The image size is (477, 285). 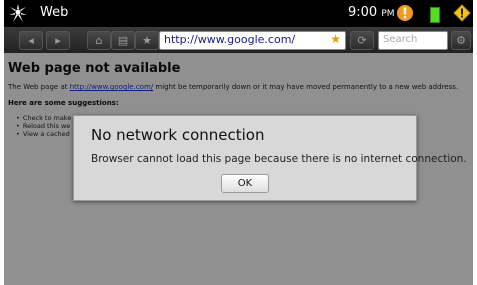 I want to click on windows-button: ▤, so click(x=123, y=40).